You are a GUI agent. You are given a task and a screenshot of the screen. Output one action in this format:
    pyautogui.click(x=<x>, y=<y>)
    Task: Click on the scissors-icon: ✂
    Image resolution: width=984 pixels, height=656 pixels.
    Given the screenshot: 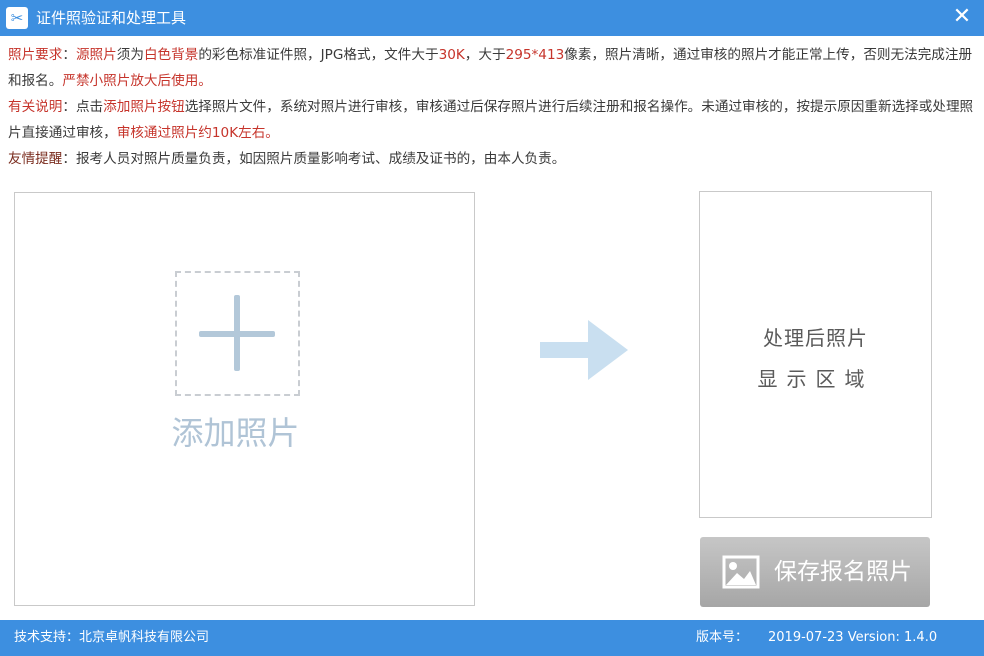 What is the action you would take?
    pyautogui.click(x=17, y=18)
    